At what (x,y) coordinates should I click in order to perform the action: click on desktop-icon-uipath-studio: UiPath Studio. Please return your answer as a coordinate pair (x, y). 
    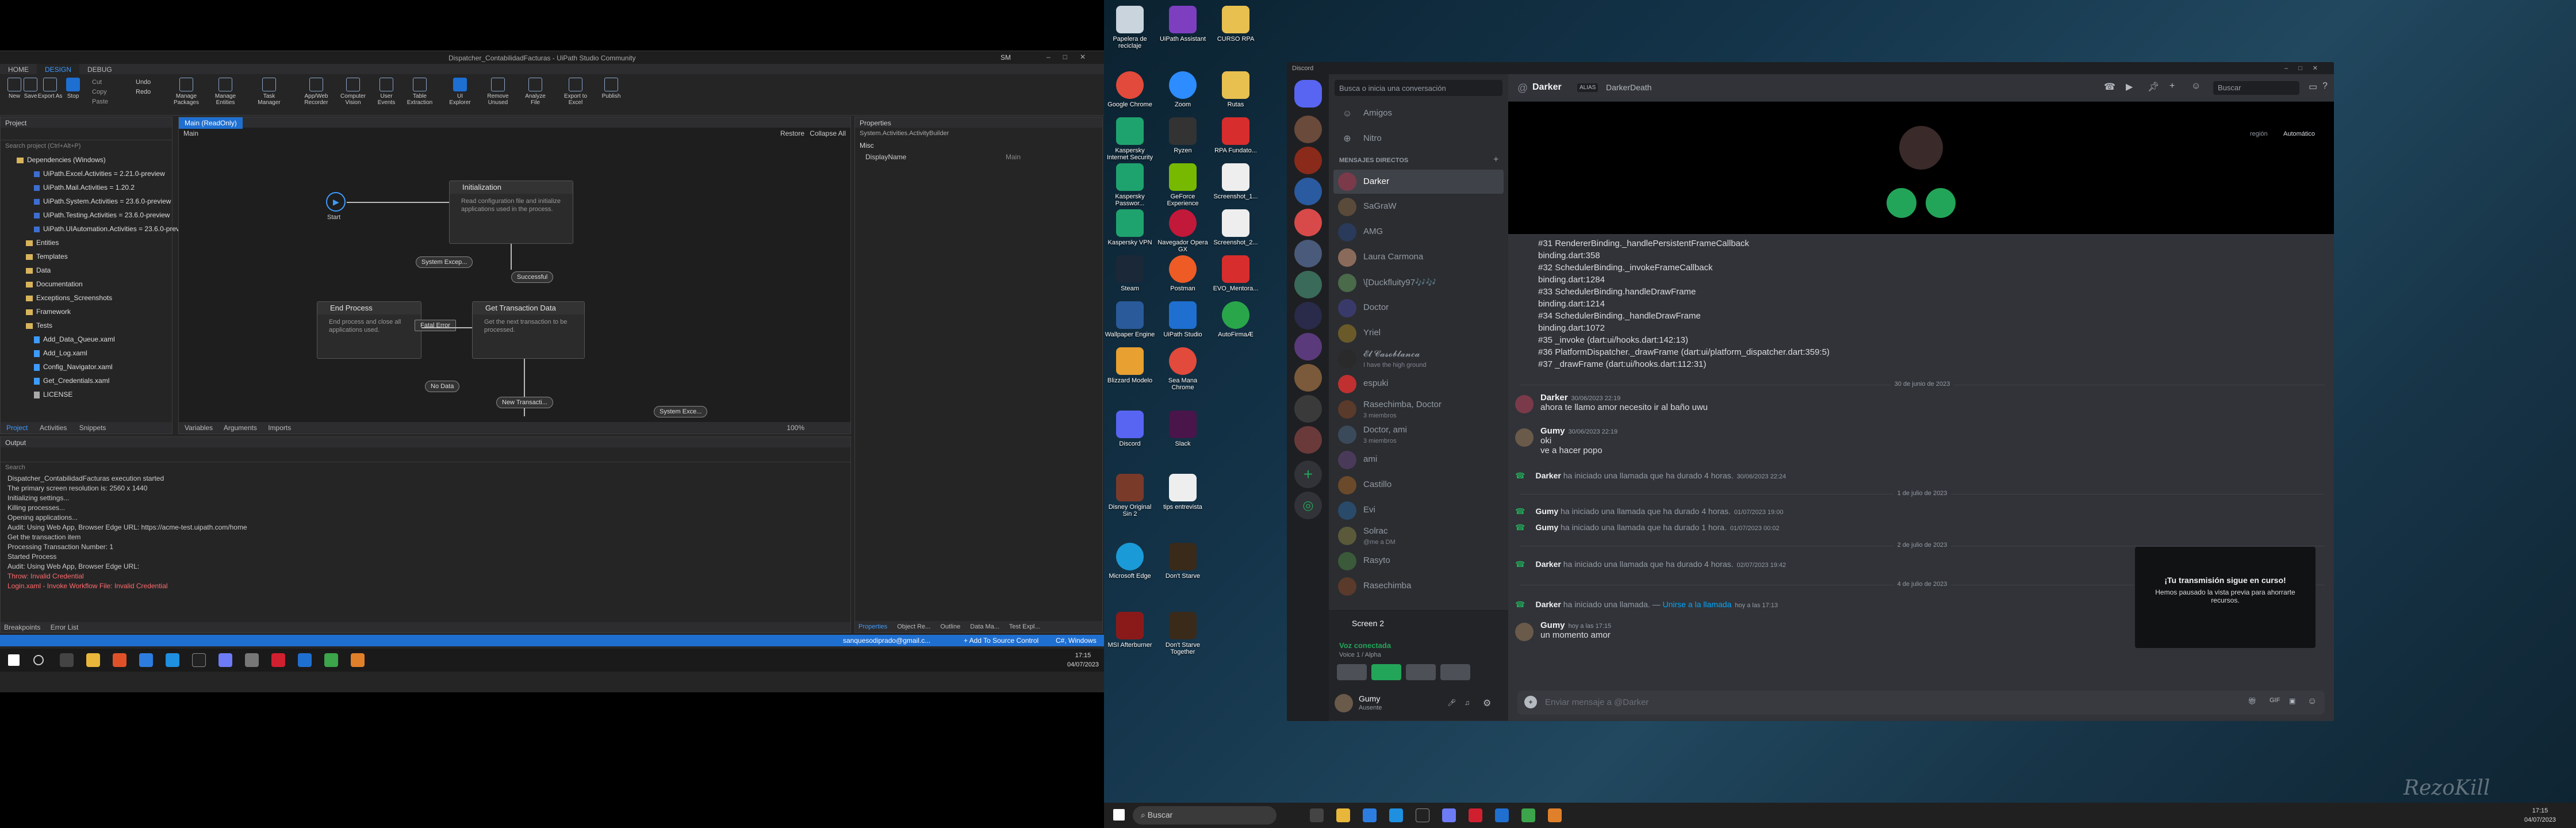
    Looking at the image, I should click on (1183, 319).